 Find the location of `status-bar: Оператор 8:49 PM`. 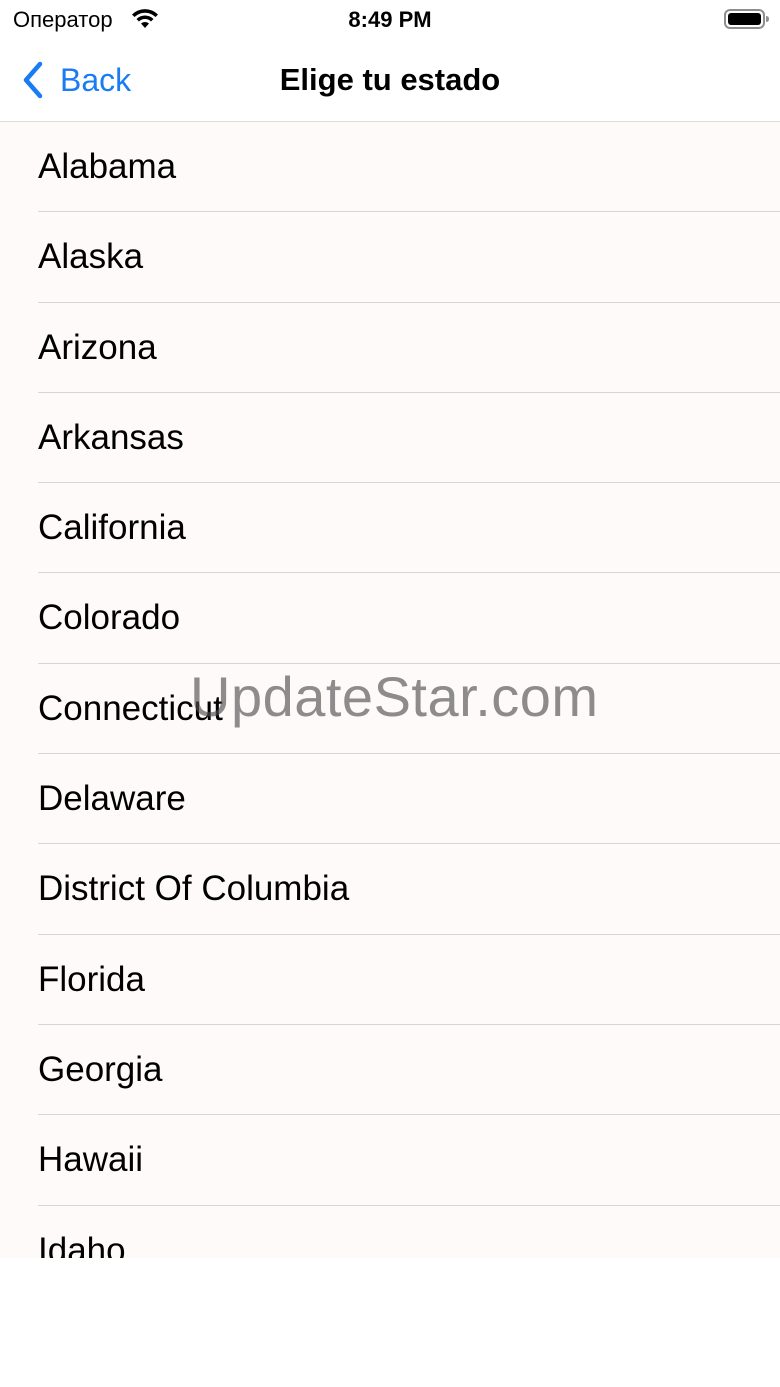

status-bar: Оператор 8:49 PM is located at coordinates (390, 20).